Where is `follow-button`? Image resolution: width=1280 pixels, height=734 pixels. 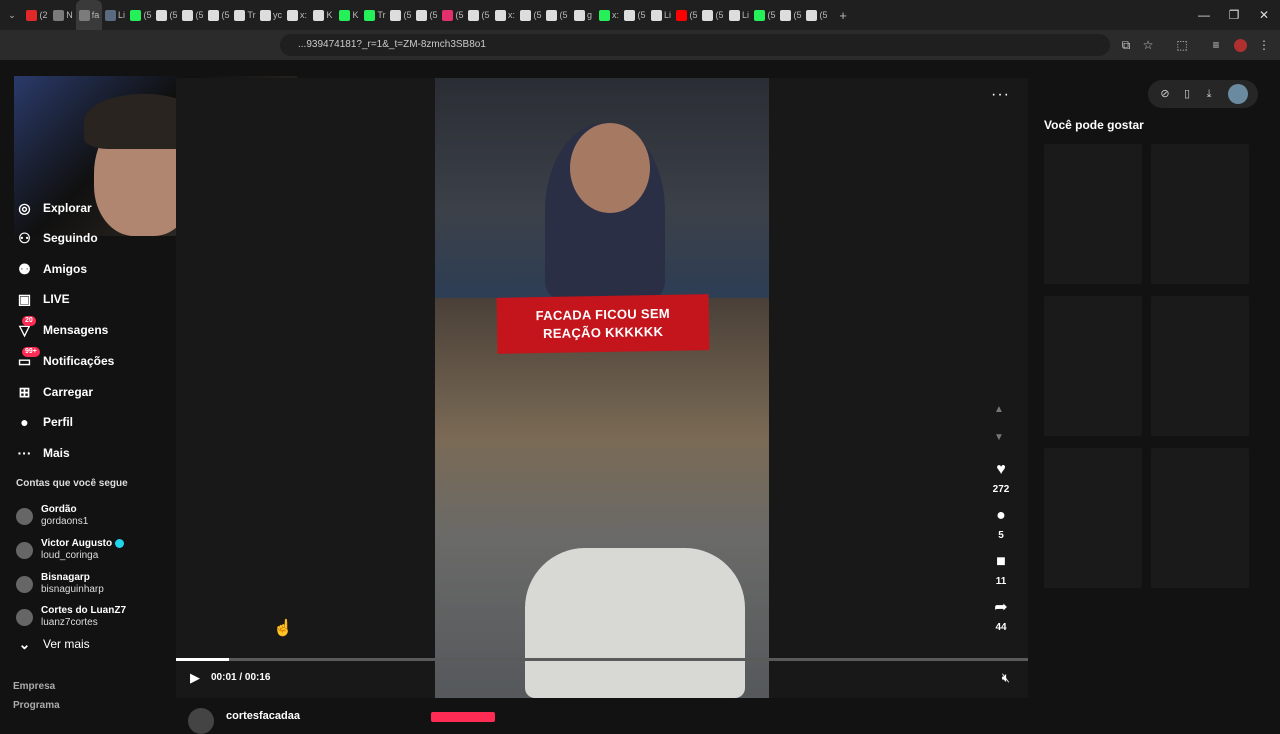
follow-button is located at coordinates (463, 717).